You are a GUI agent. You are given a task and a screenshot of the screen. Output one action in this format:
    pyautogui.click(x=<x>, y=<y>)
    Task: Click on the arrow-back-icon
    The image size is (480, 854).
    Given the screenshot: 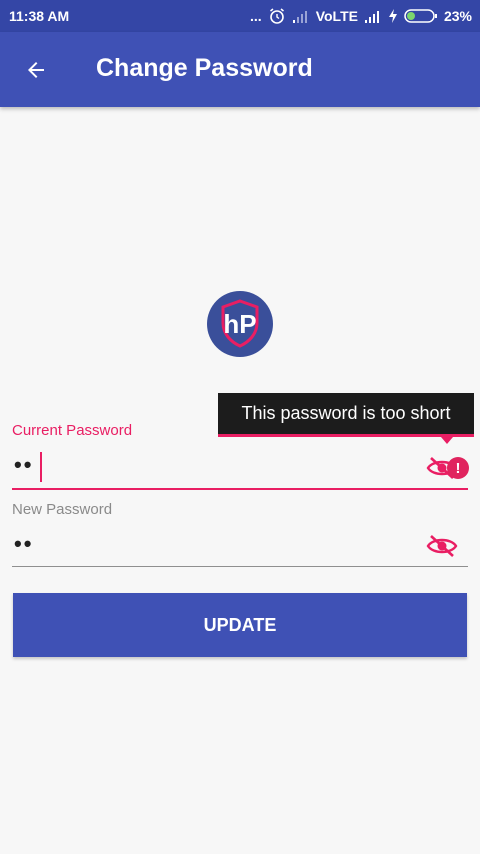 What is the action you would take?
    pyautogui.click(x=36, y=70)
    